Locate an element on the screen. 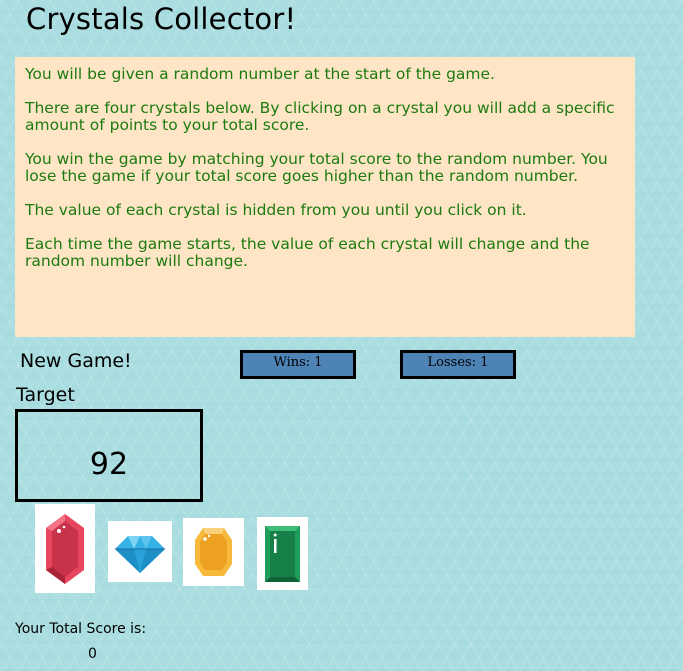  crystal-blue-button is located at coordinates (140, 551).